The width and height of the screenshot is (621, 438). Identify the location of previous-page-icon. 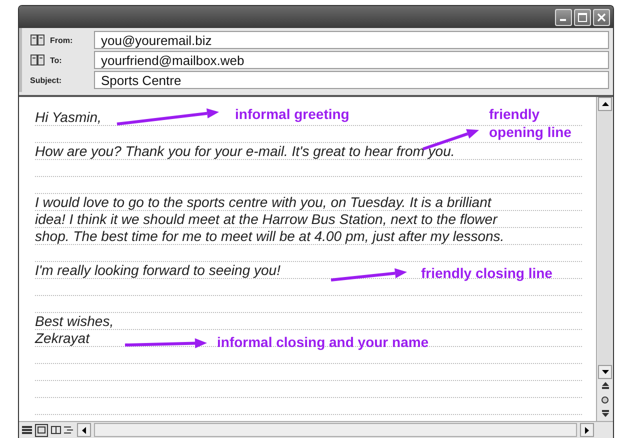
(605, 386).